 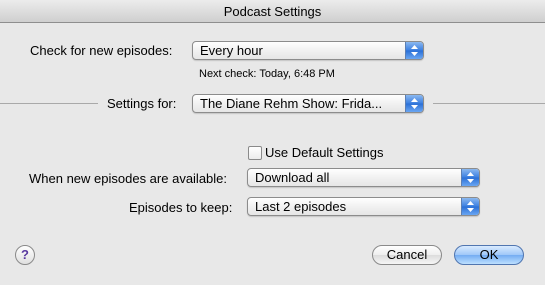 I want to click on check-frequency-value: Every hour, so click(x=231, y=50).